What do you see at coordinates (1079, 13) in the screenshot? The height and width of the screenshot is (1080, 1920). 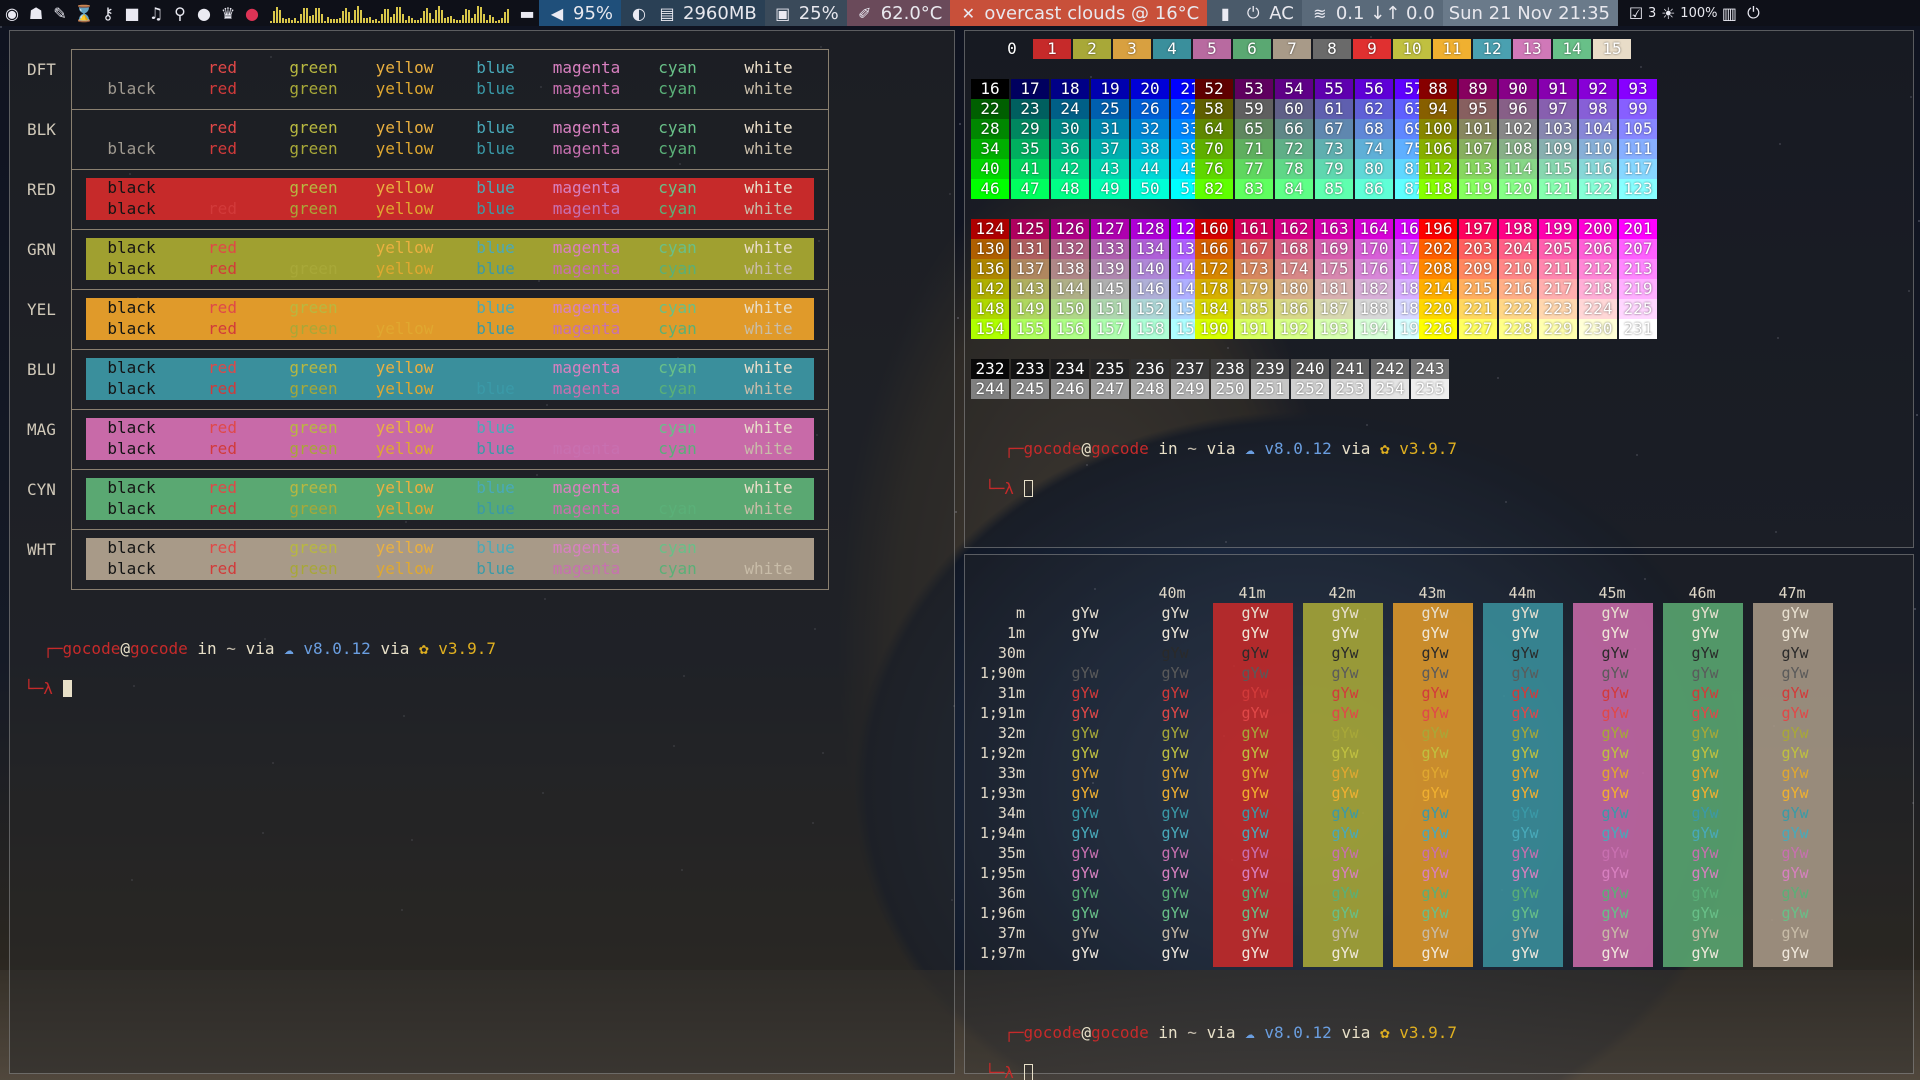 I see `weather-segment: ✕ overcast clouds @ 16°C` at bounding box center [1079, 13].